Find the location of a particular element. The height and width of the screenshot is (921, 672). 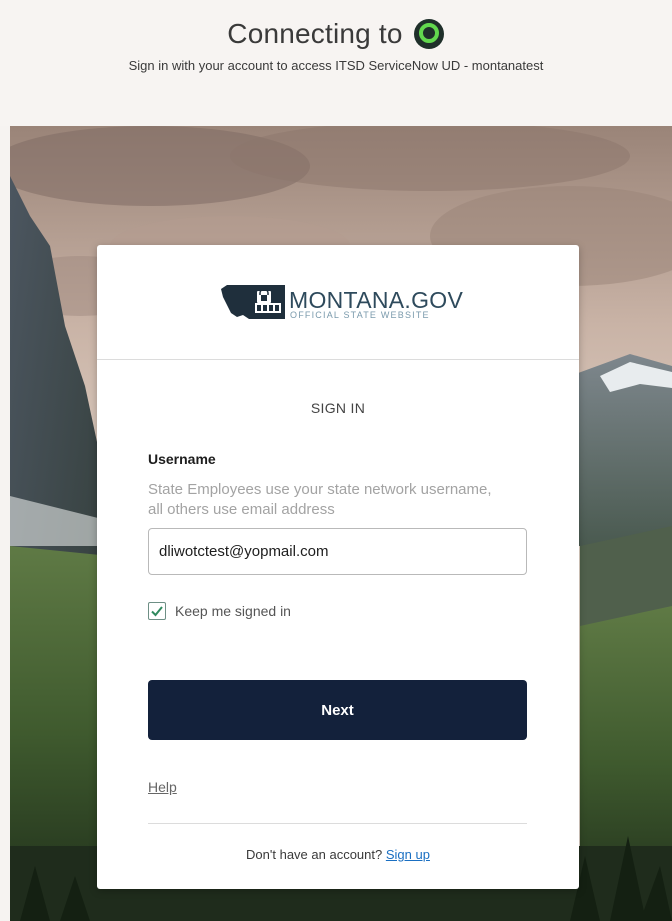

keep-signed-in-label: Keep me signed in is located at coordinates (233, 611).